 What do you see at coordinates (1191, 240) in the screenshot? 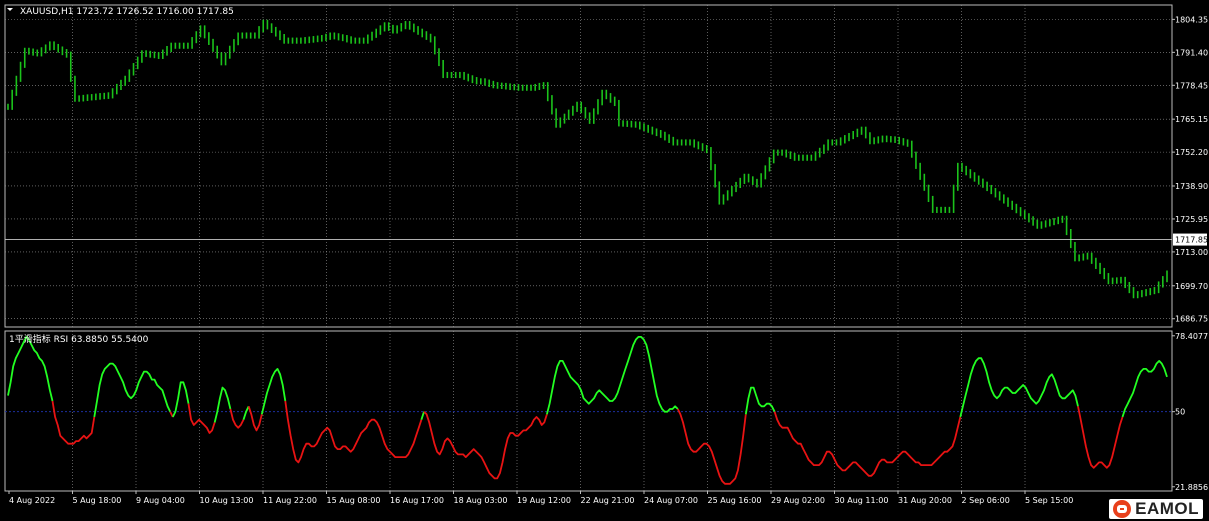
I see `current-price-label: 1717.85` at bounding box center [1191, 240].